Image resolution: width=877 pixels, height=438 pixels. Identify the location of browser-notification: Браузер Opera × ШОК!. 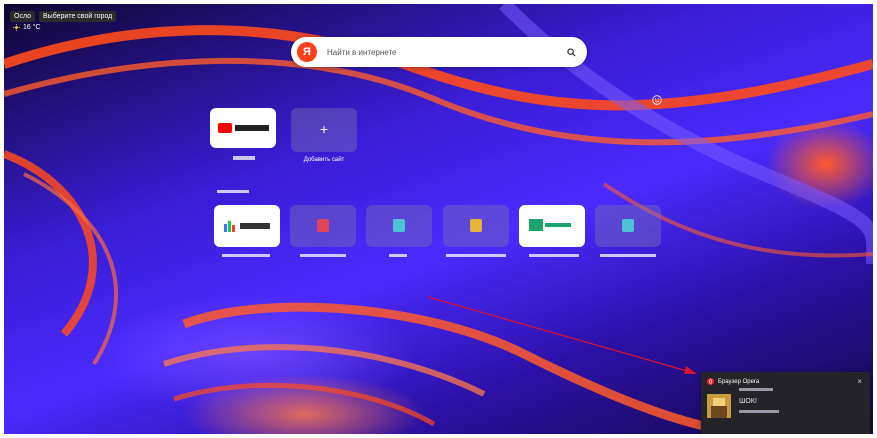
(785, 403).